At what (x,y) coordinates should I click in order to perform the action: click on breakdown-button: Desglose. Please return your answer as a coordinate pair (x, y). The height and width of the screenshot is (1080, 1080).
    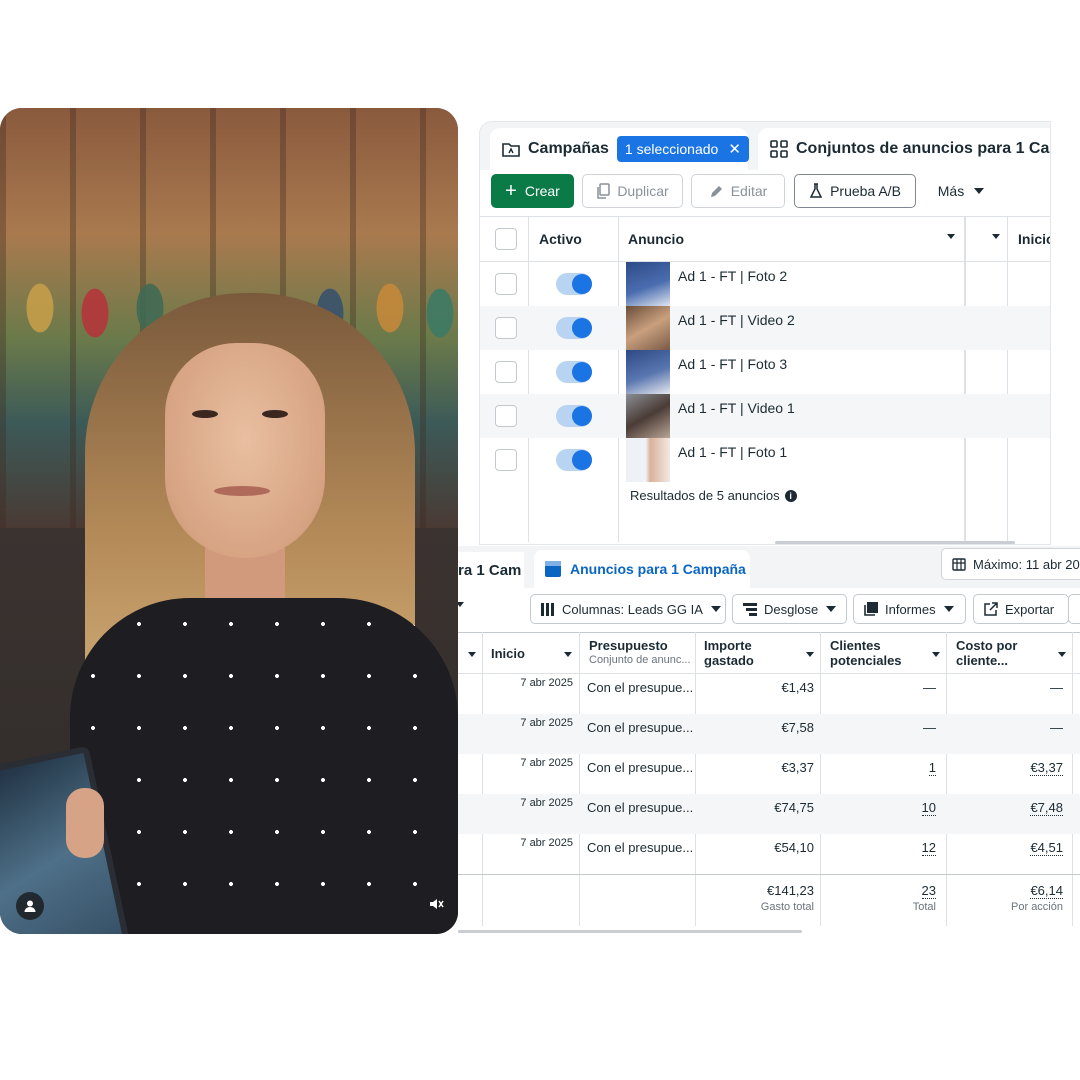
    Looking at the image, I should click on (789, 609).